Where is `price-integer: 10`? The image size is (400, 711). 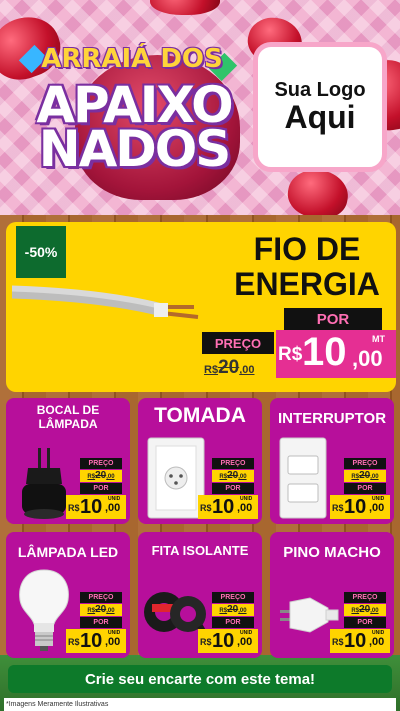
price-integer: 10 is located at coordinates (324, 352).